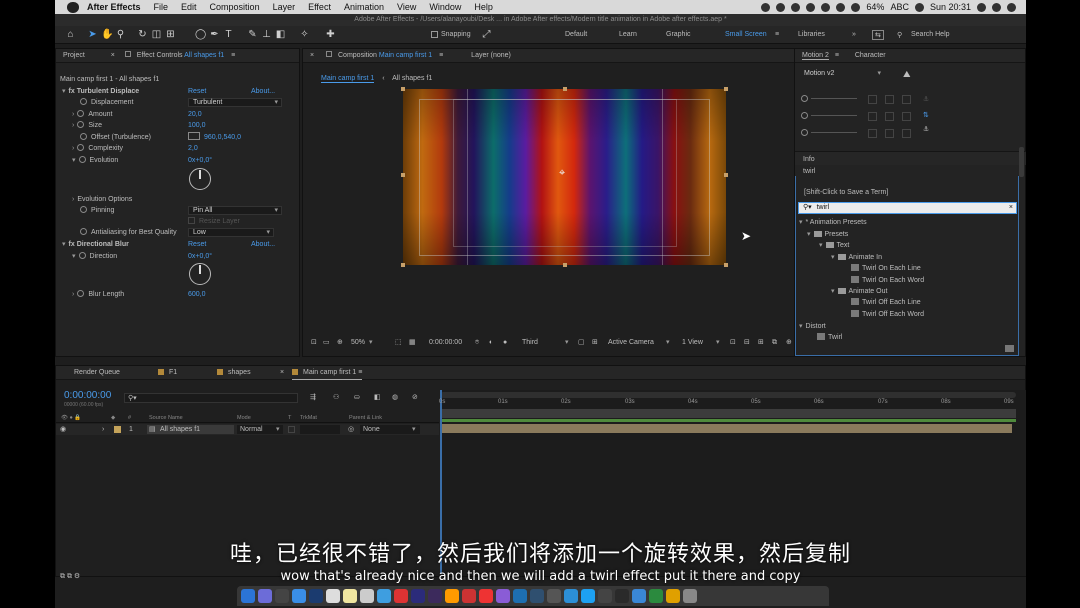 This screenshot has height=608, width=1080. What do you see at coordinates (777, 34) in the screenshot?
I see `workspace-menu-icon: ≡` at bounding box center [777, 34].